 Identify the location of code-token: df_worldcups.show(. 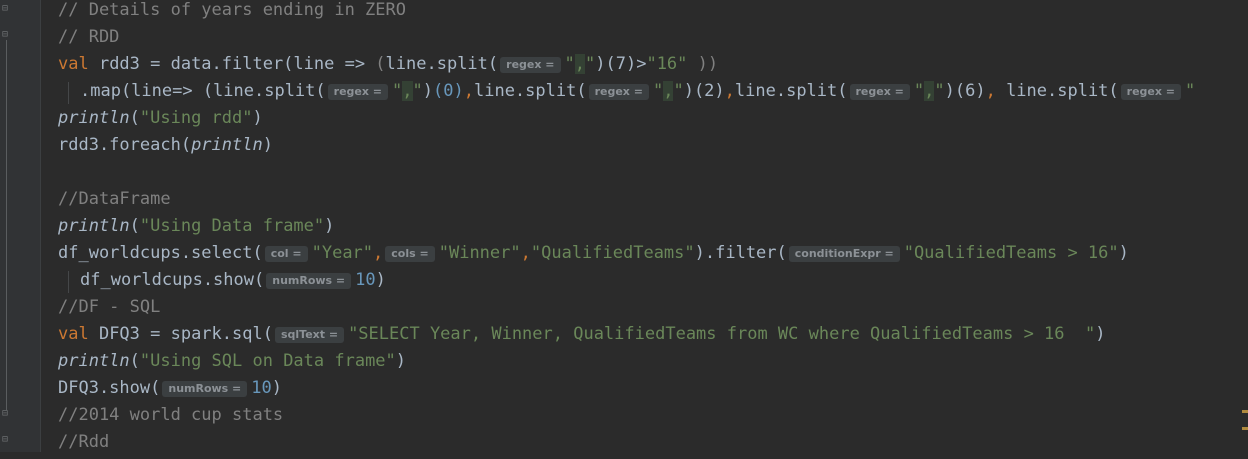
(172, 280).